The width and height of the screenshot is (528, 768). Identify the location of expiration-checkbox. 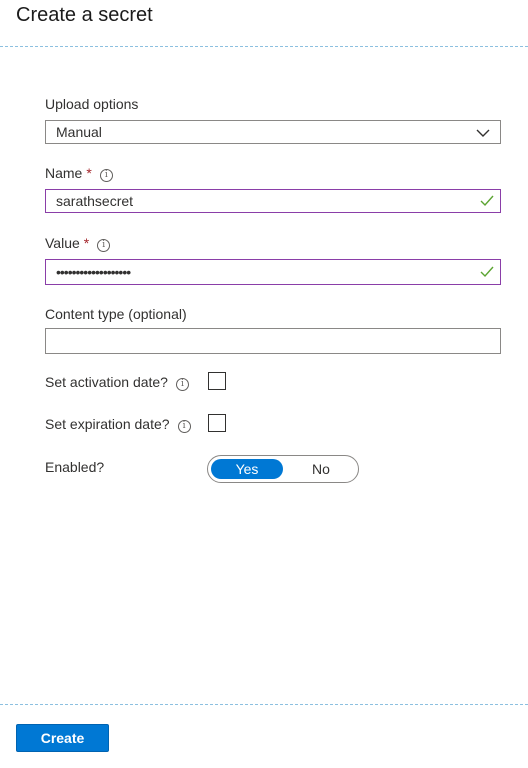
(217, 423).